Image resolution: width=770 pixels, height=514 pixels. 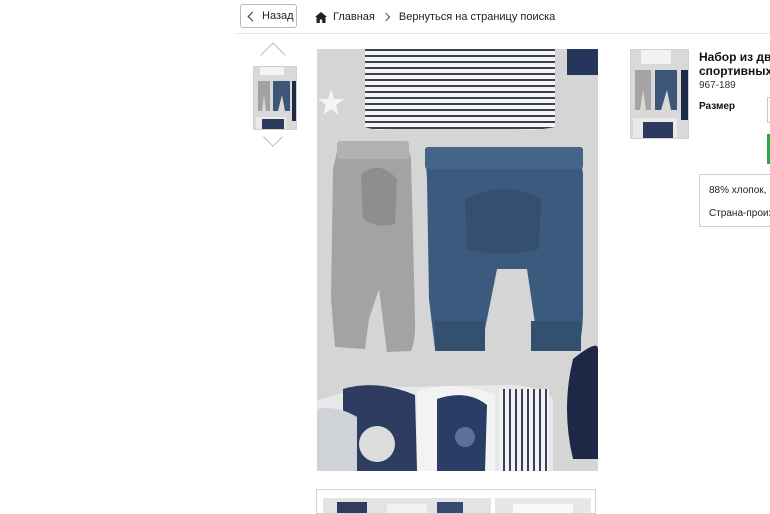 I want to click on carousel-down-arrow-icon, so click(x=273, y=137).